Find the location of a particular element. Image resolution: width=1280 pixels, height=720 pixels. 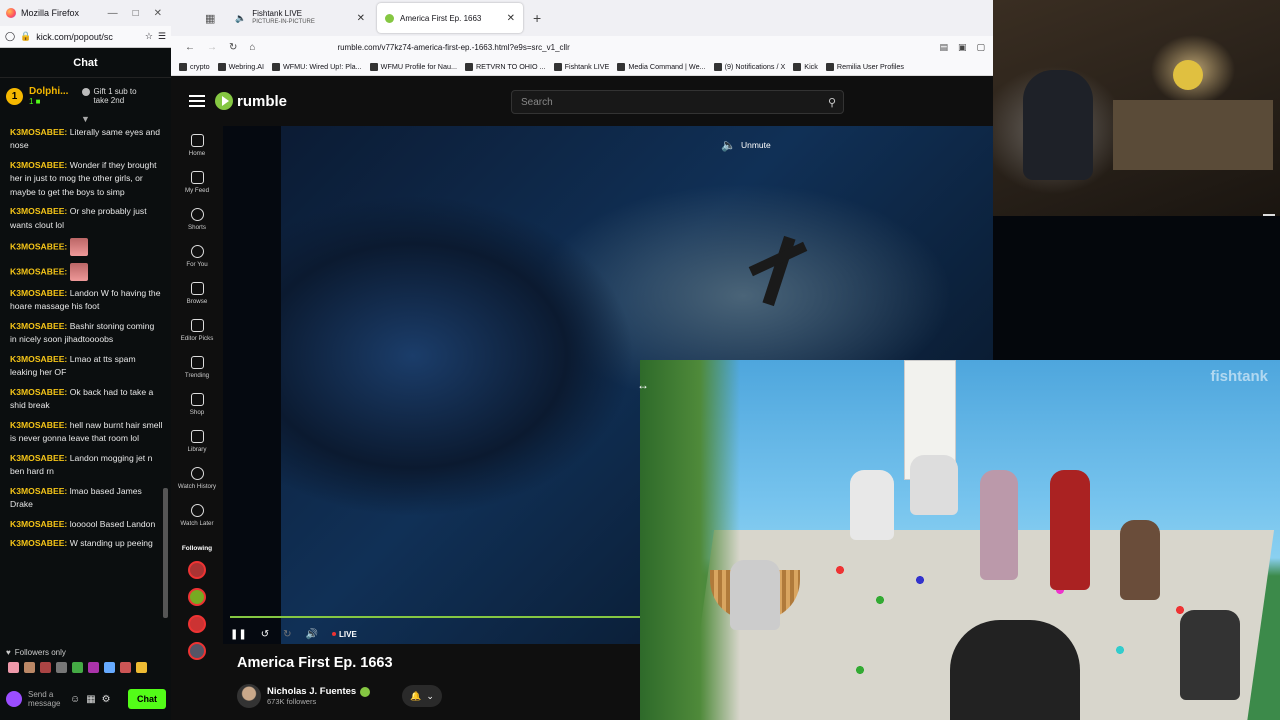

pip-icon: ▣ is located at coordinates (962, 47).